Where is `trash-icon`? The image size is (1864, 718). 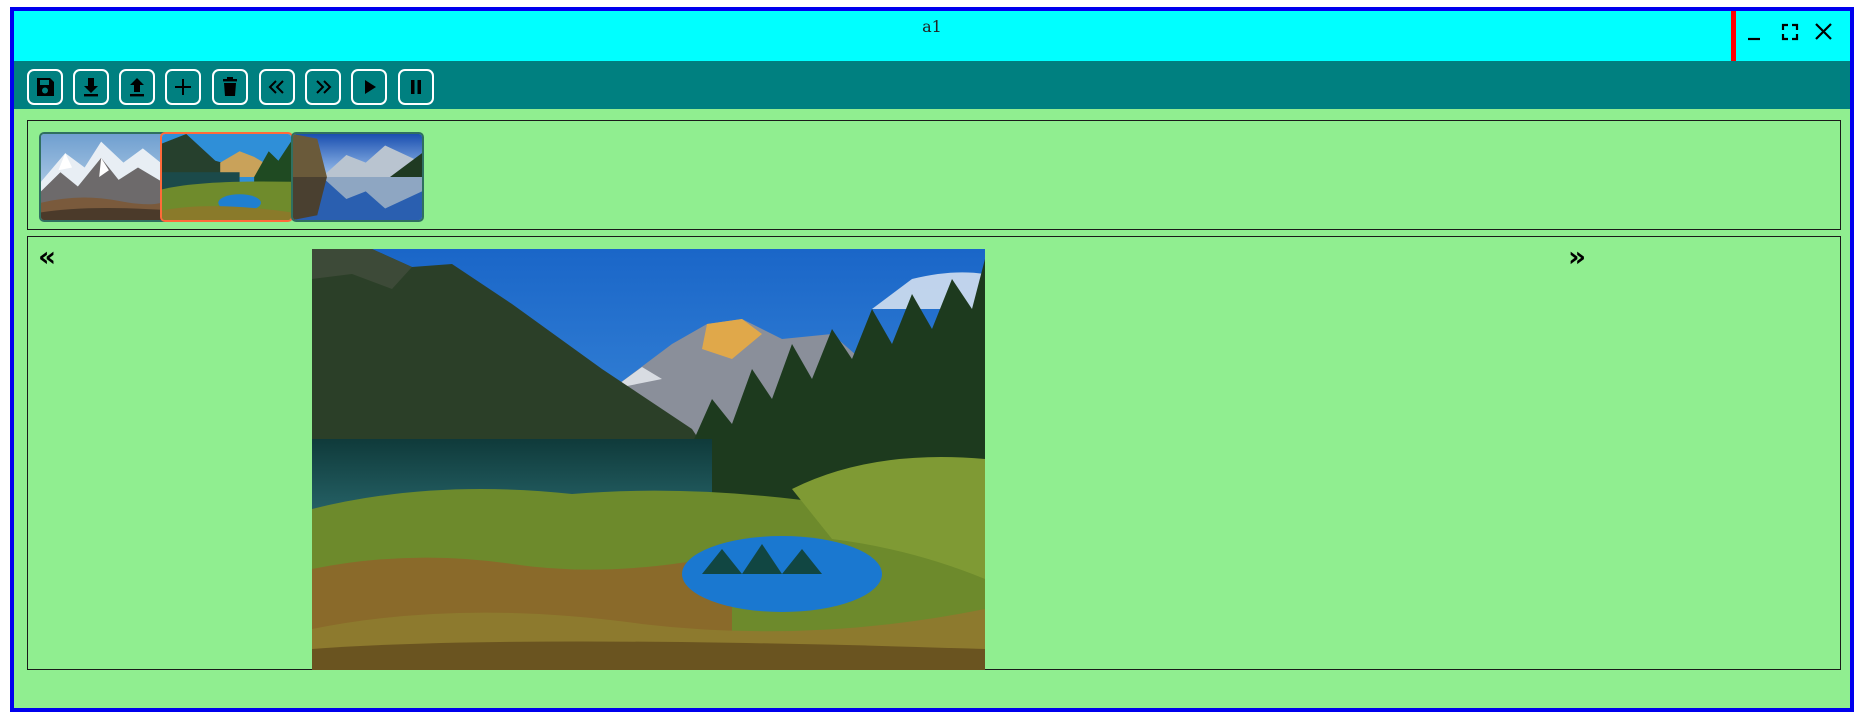 trash-icon is located at coordinates (230, 86).